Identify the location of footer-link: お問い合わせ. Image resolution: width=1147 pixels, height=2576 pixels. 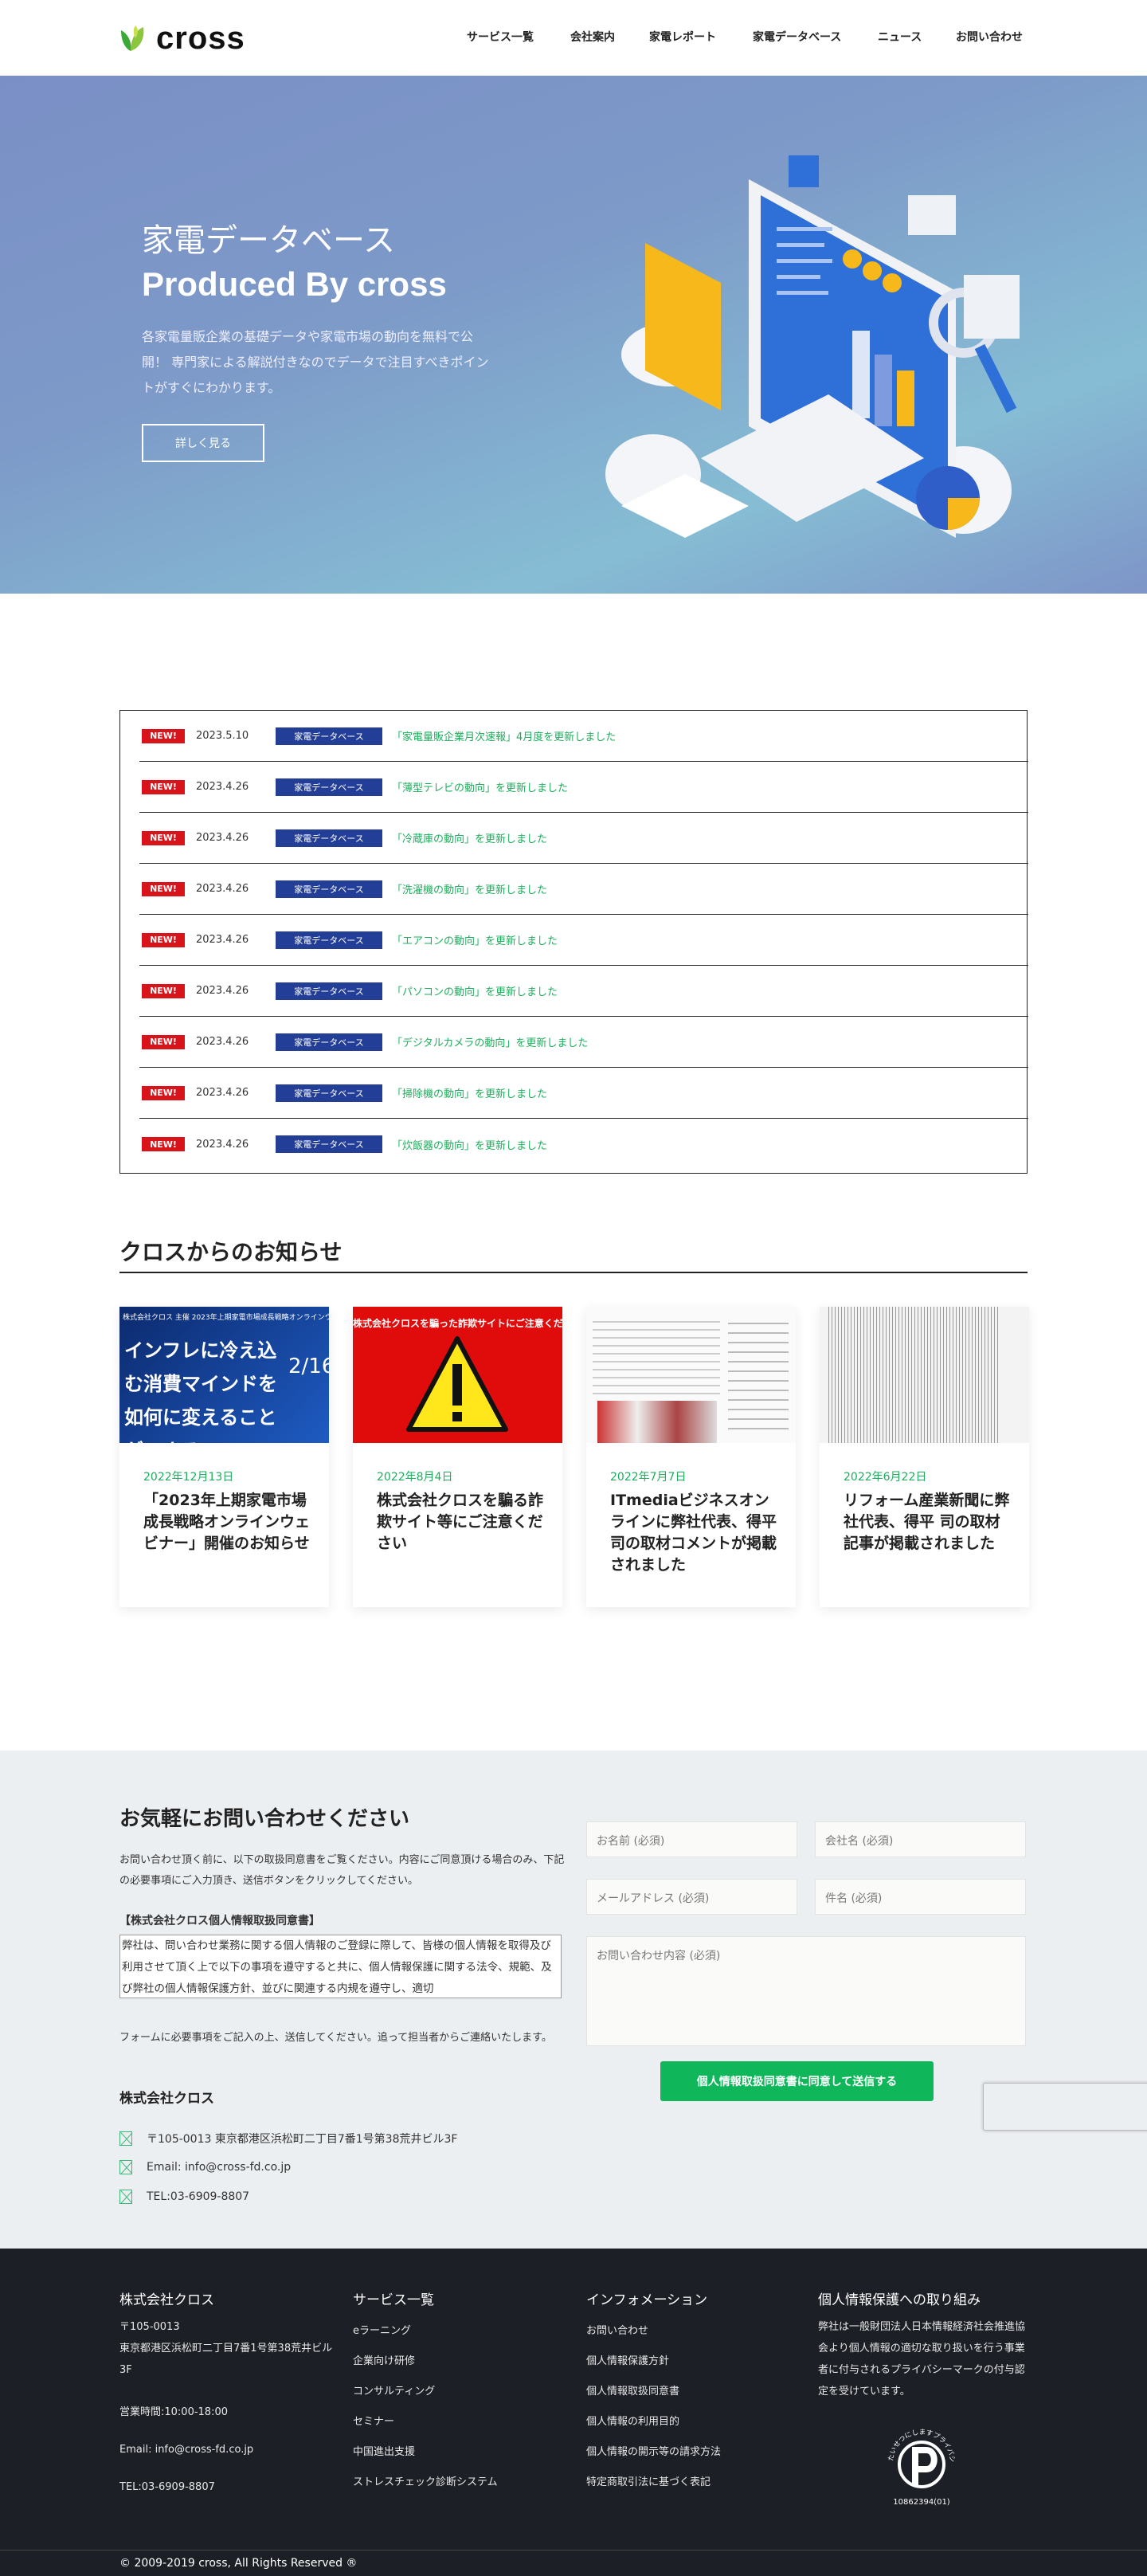
(693, 2331).